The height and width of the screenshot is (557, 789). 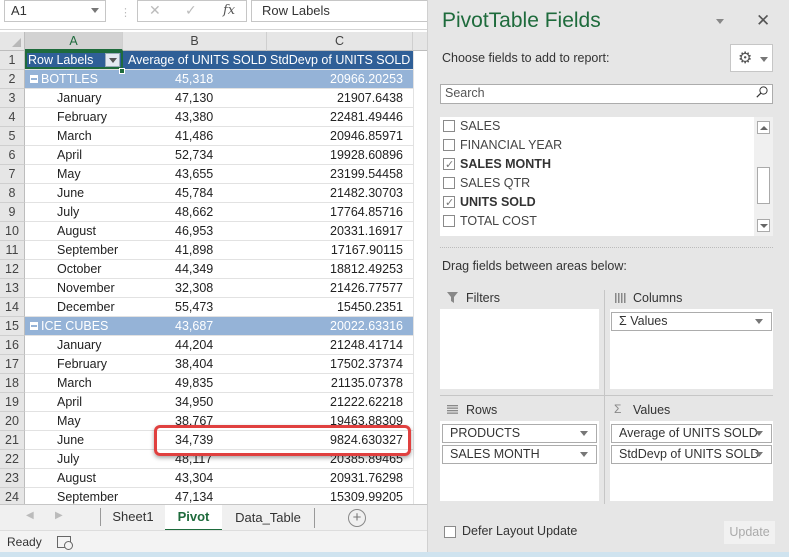 I want to click on row-number: 20, so click(x=12, y=421).